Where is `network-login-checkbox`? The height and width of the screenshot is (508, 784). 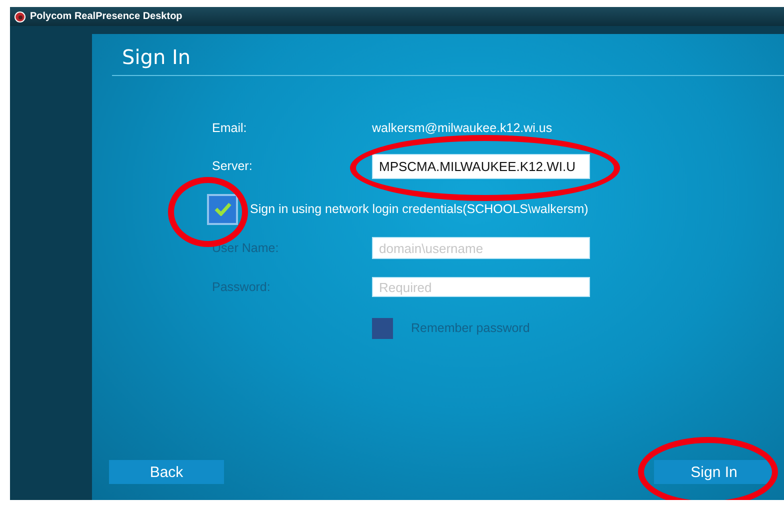
network-login-checkbox is located at coordinates (222, 209).